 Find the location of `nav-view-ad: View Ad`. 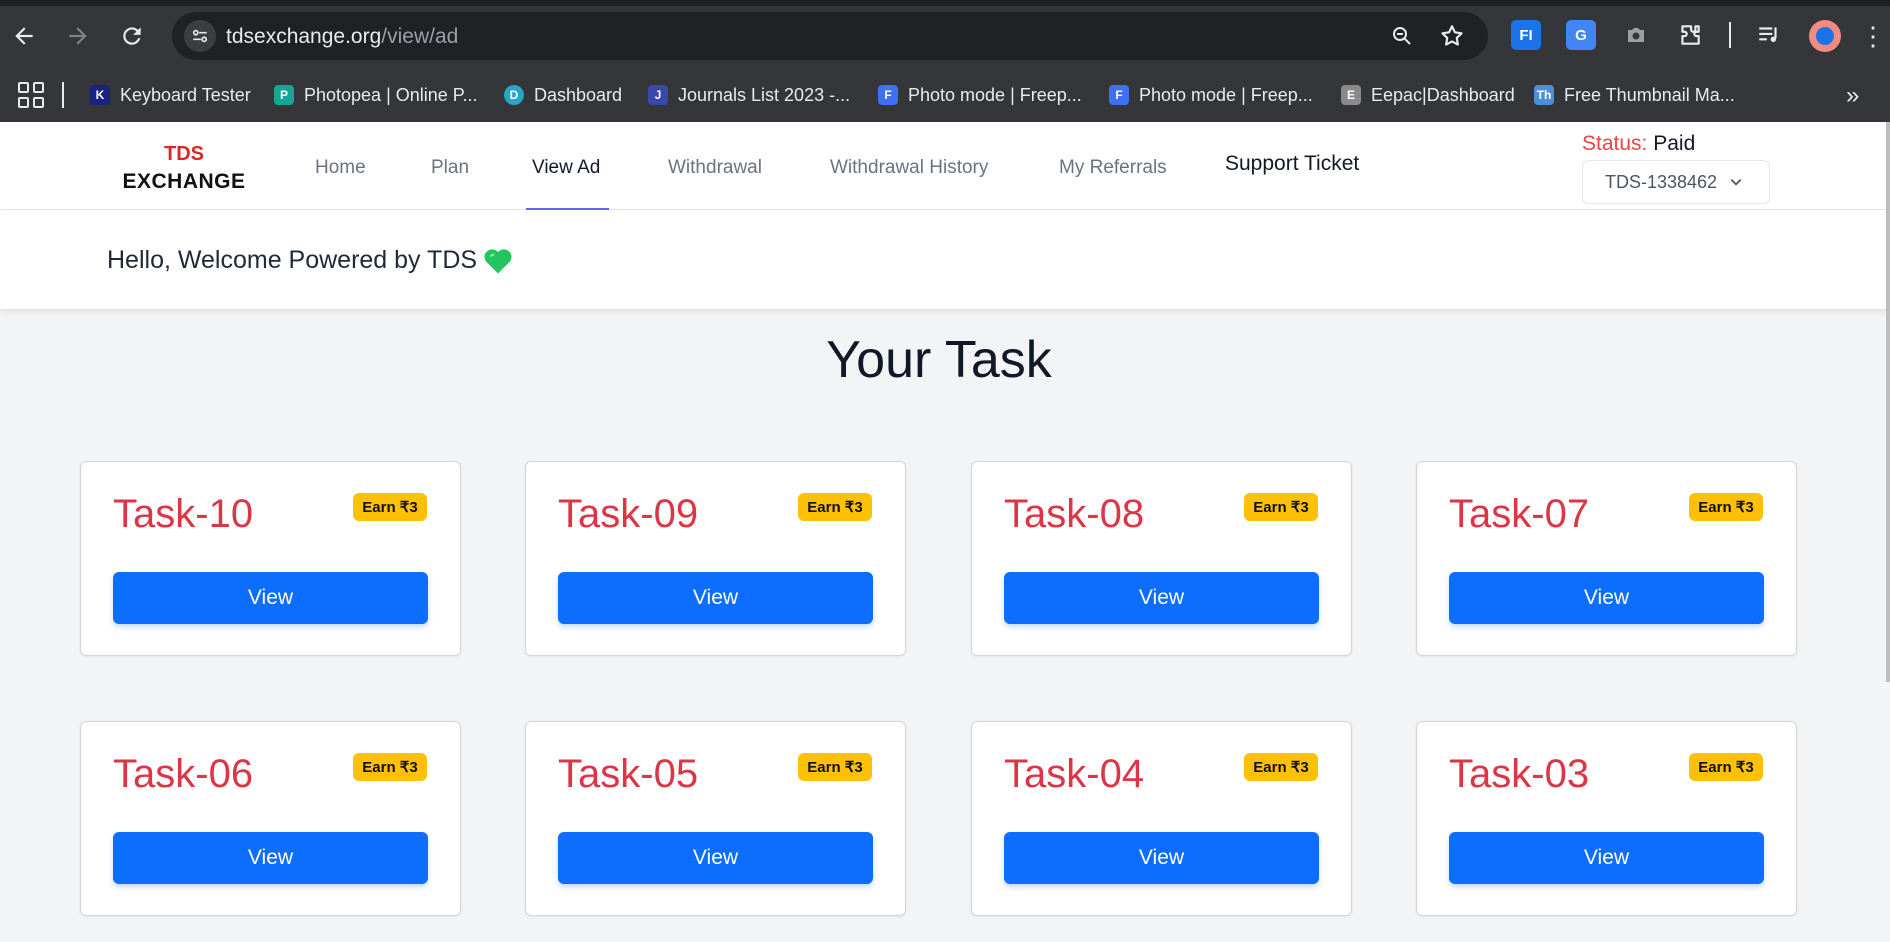

nav-view-ad: View Ad is located at coordinates (566, 168).